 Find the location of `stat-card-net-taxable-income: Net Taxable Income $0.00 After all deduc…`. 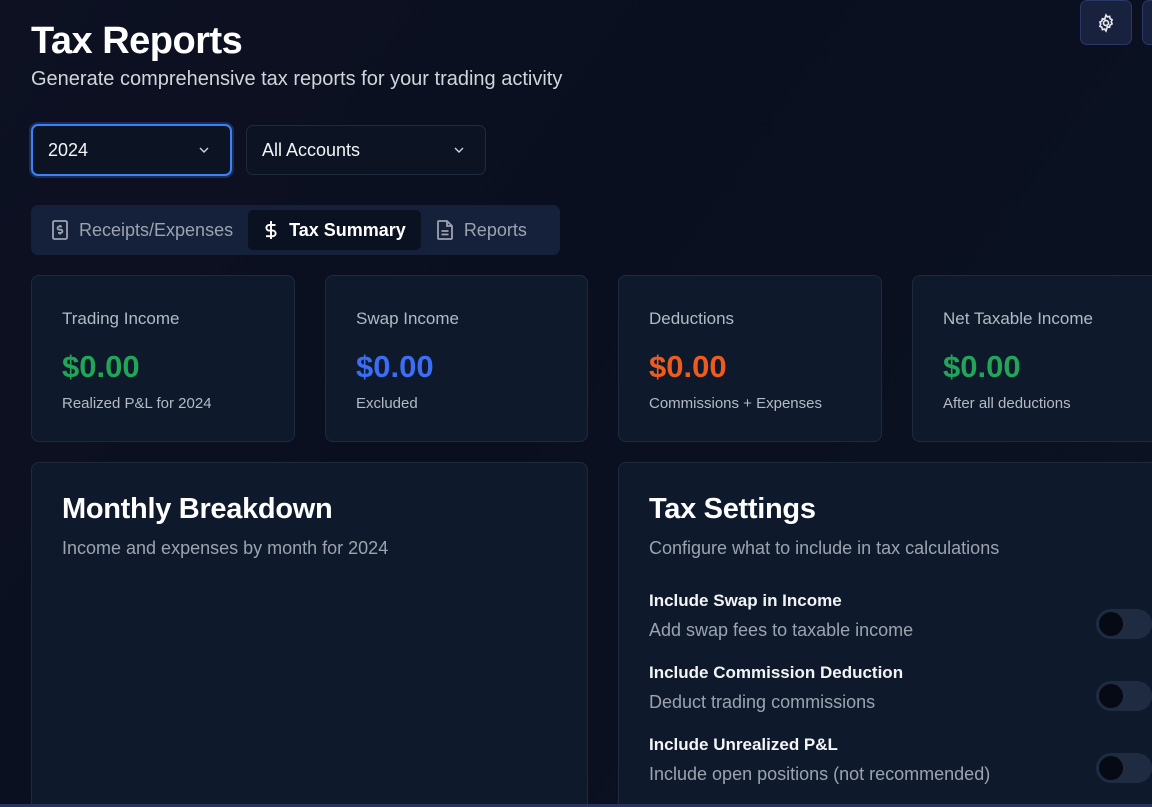

stat-card-net-taxable-income: Net Taxable Income $0.00 After all deduc… is located at coordinates (1032, 358).